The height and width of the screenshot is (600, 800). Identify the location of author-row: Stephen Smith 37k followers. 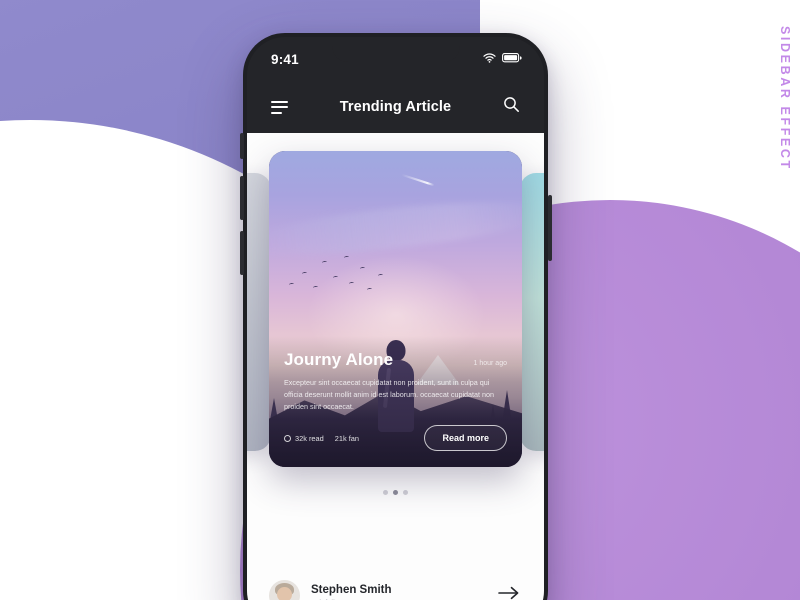
(395, 590).